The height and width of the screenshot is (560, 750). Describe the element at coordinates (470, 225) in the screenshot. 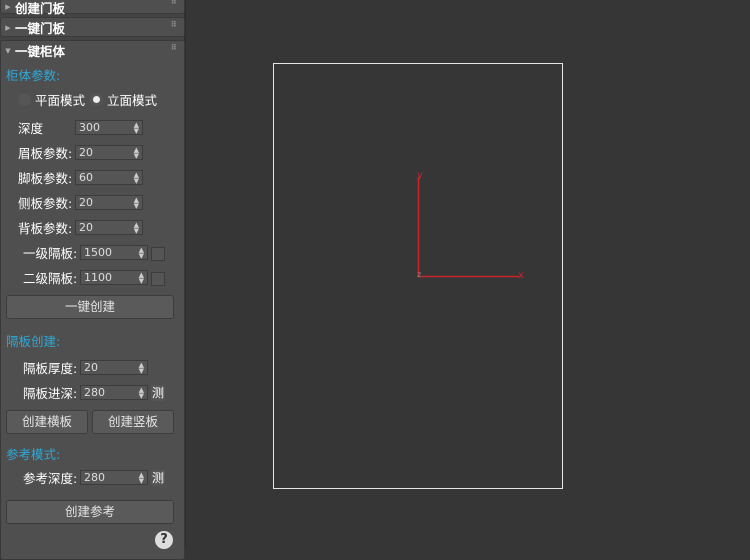

I see `axis-gizmo: y x z` at that location.